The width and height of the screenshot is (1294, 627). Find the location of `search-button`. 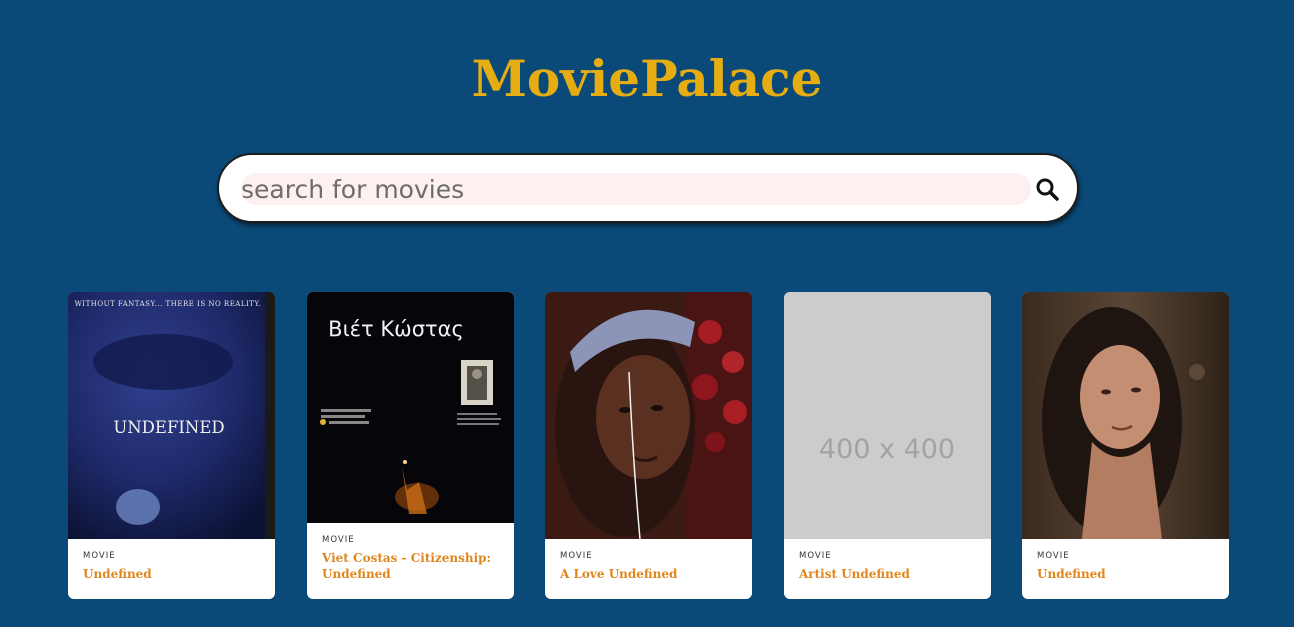

search-button is located at coordinates (1048, 190).